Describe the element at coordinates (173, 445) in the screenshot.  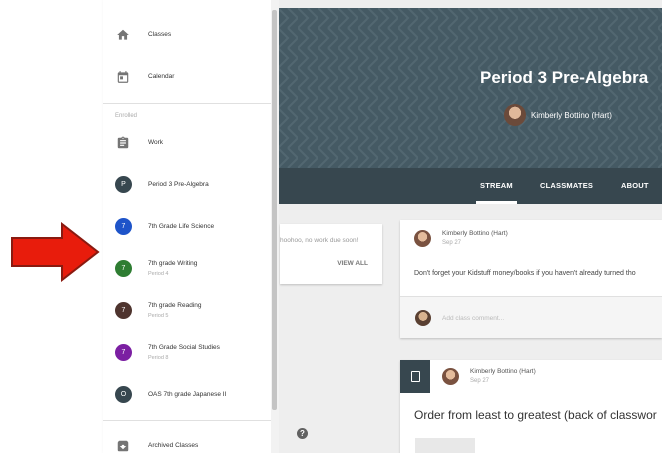
I see `sidebar-item-label: Archived Classes` at that location.